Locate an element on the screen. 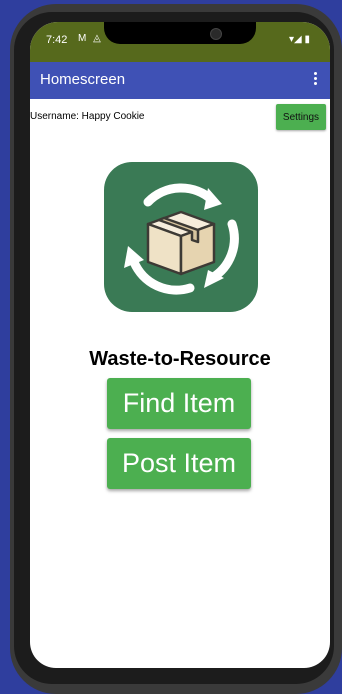 This screenshot has height=694, width=342. system-icons: ▾◢ ▮ is located at coordinates (299, 39).